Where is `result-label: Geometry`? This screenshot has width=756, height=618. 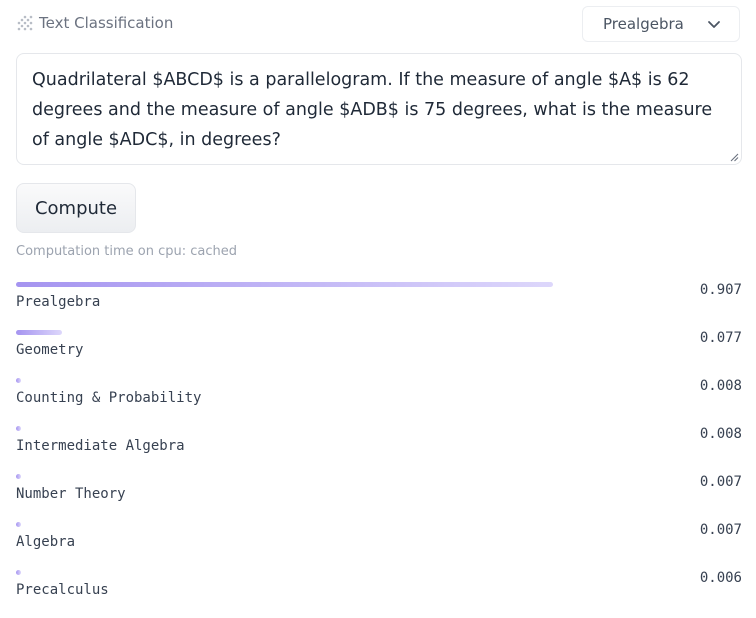
result-label: Geometry is located at coordinates (50, 350).